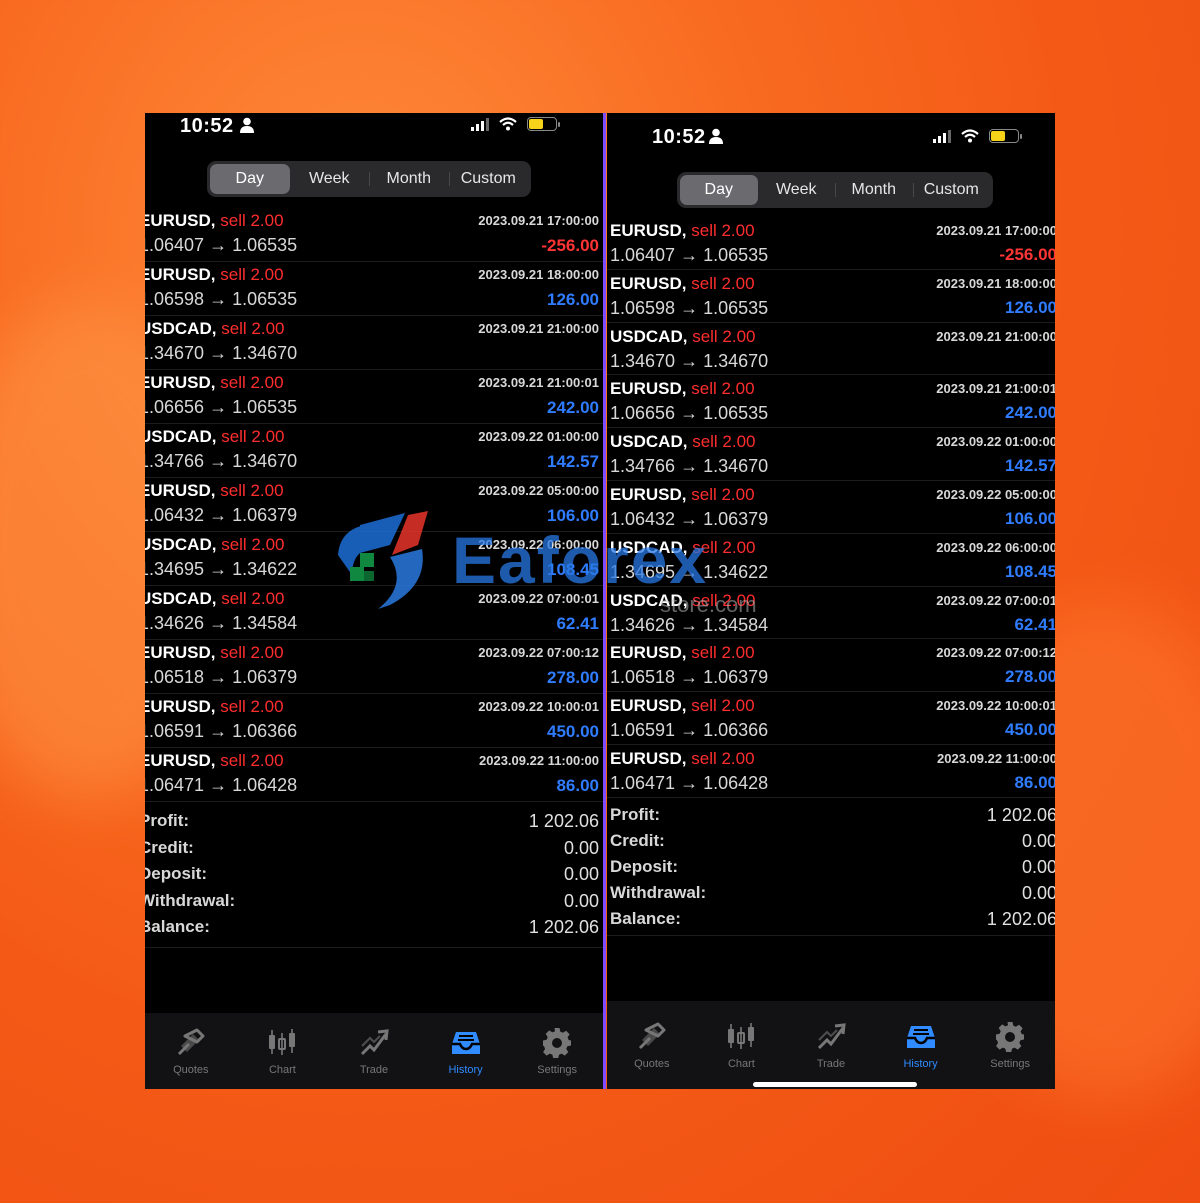  I want to click on trade-time: 2023.09.21 17:00:00, so click(538, 220).